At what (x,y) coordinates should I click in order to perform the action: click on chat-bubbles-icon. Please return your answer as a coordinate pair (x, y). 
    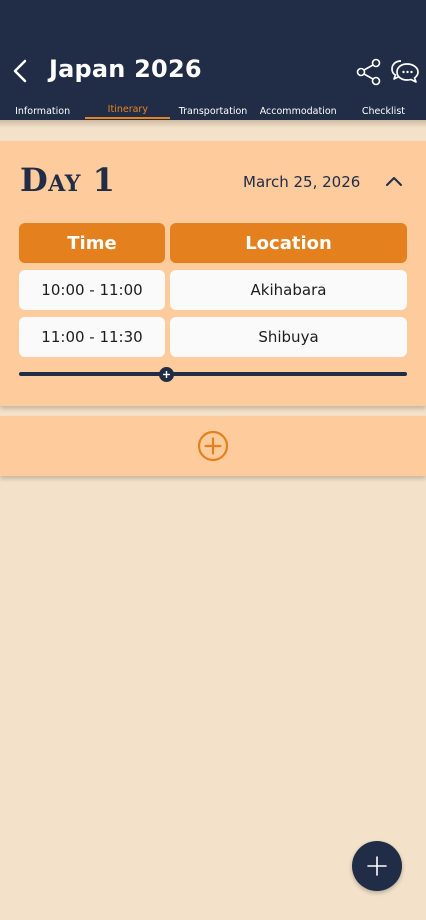
    Looking at the image, I should click on (405, 71).